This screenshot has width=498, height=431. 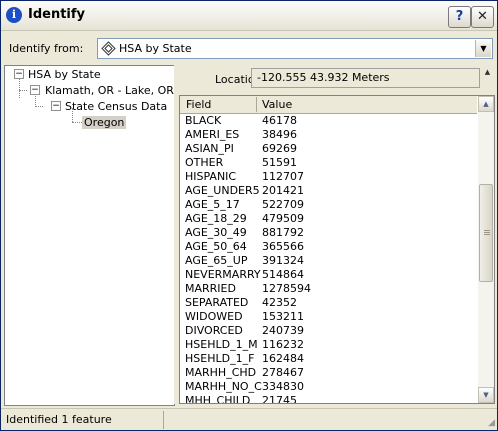 What do you see at coordinates (283, 176) in the screenshot?
I see `field-value: 112707` at bounding box center [283, 176].